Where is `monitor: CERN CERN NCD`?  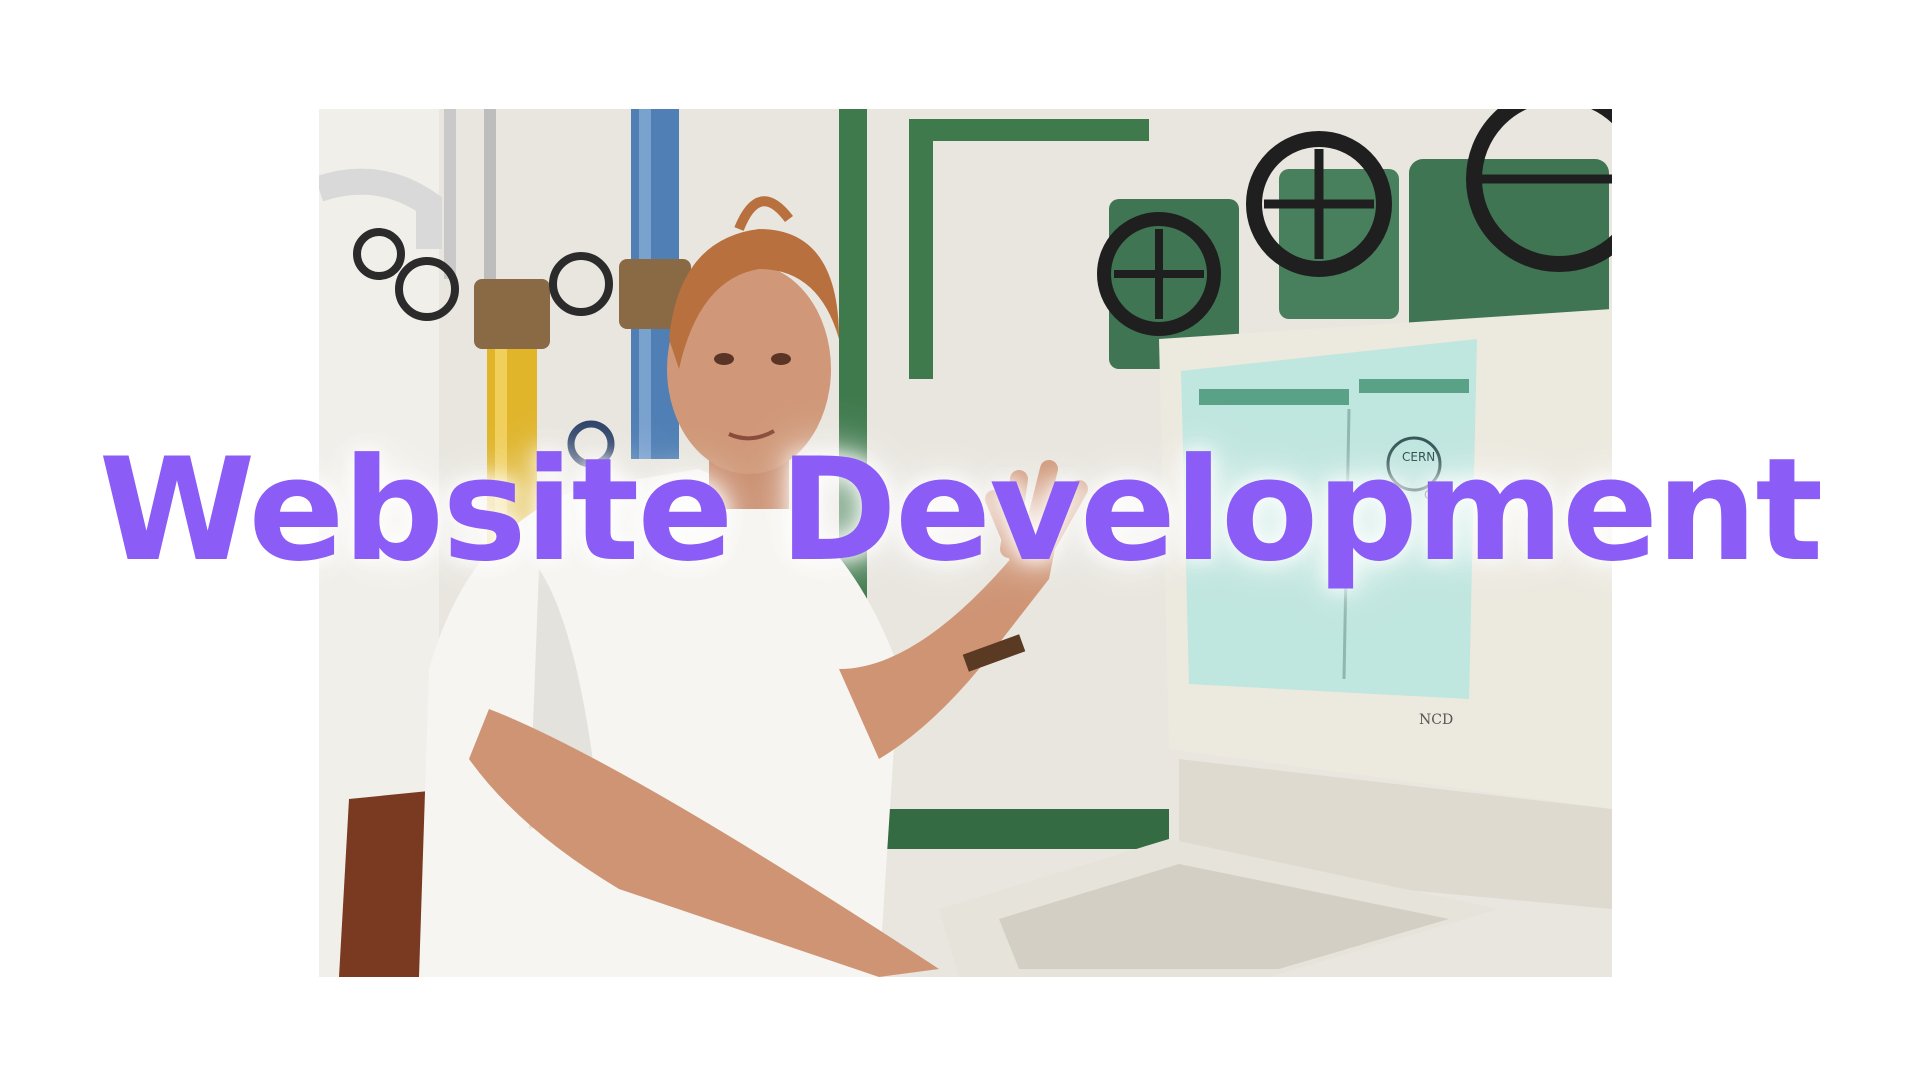 monitor: CERN CERN NCD is located at coordinates (1385, 609).